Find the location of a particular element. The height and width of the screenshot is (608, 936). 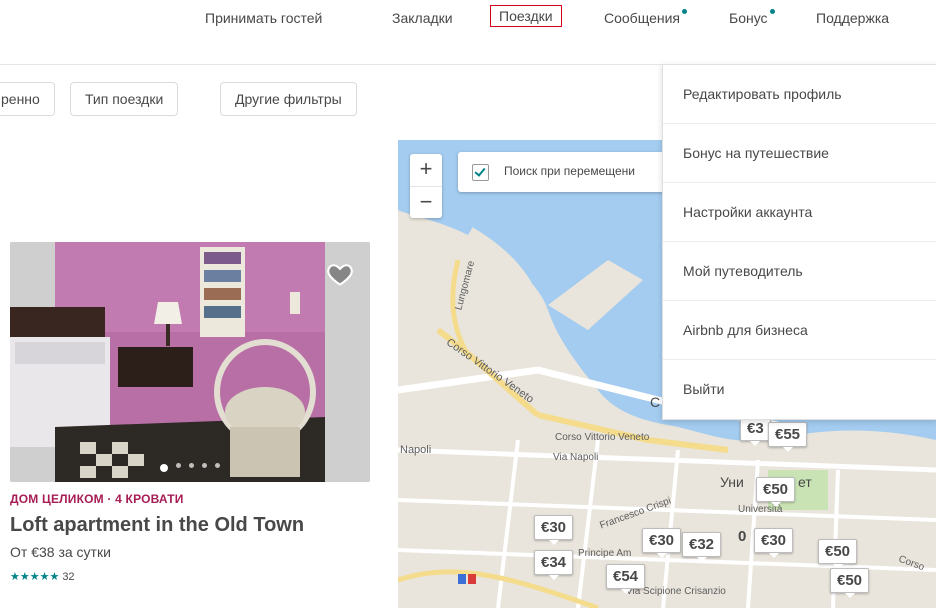

review-count: 32 is located at coordinates (68, 577).